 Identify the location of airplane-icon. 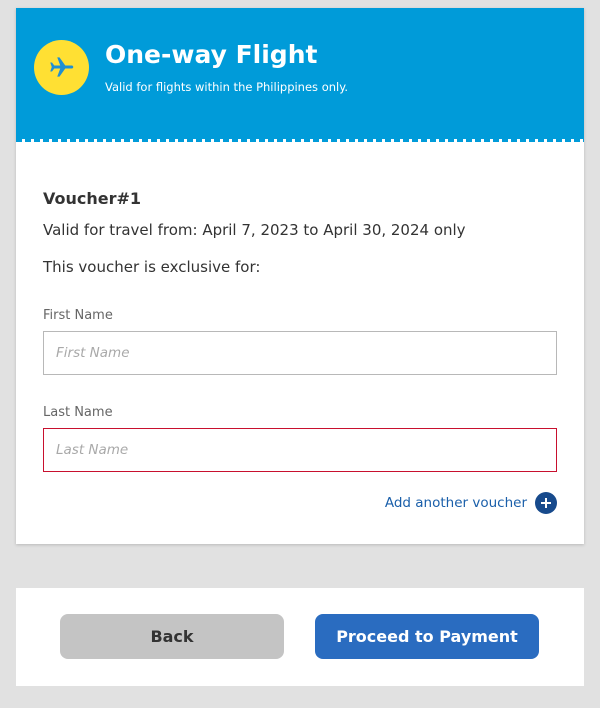
(61, 67).